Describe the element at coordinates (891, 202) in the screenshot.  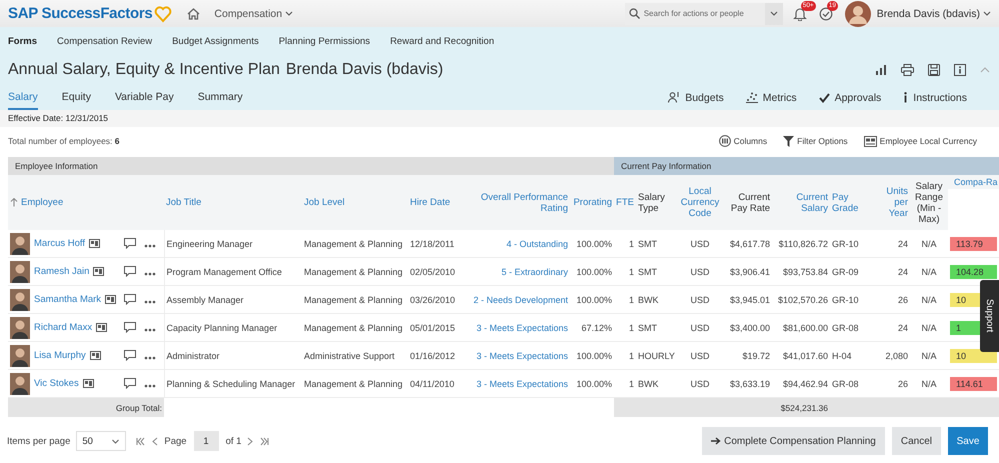
I see `column-header: Units per Year` at that location.